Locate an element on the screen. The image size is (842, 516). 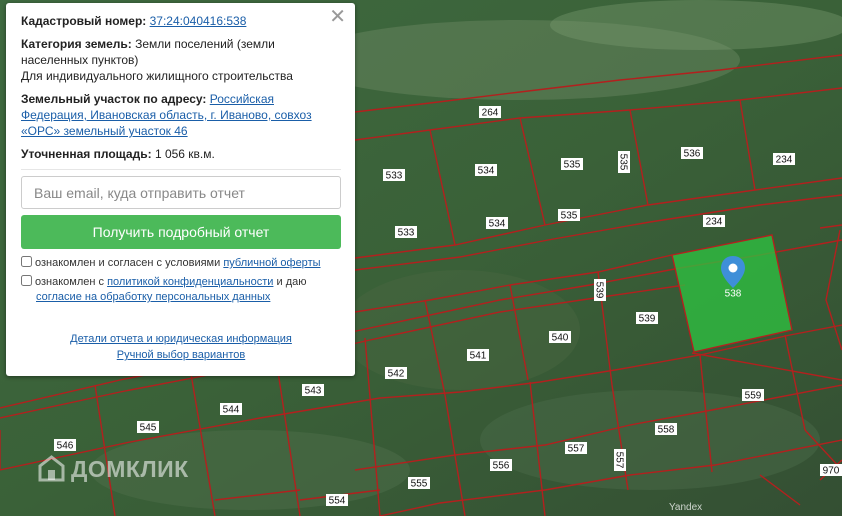
public-offer-link: публичной оферты is located at coordinates (271, 263).